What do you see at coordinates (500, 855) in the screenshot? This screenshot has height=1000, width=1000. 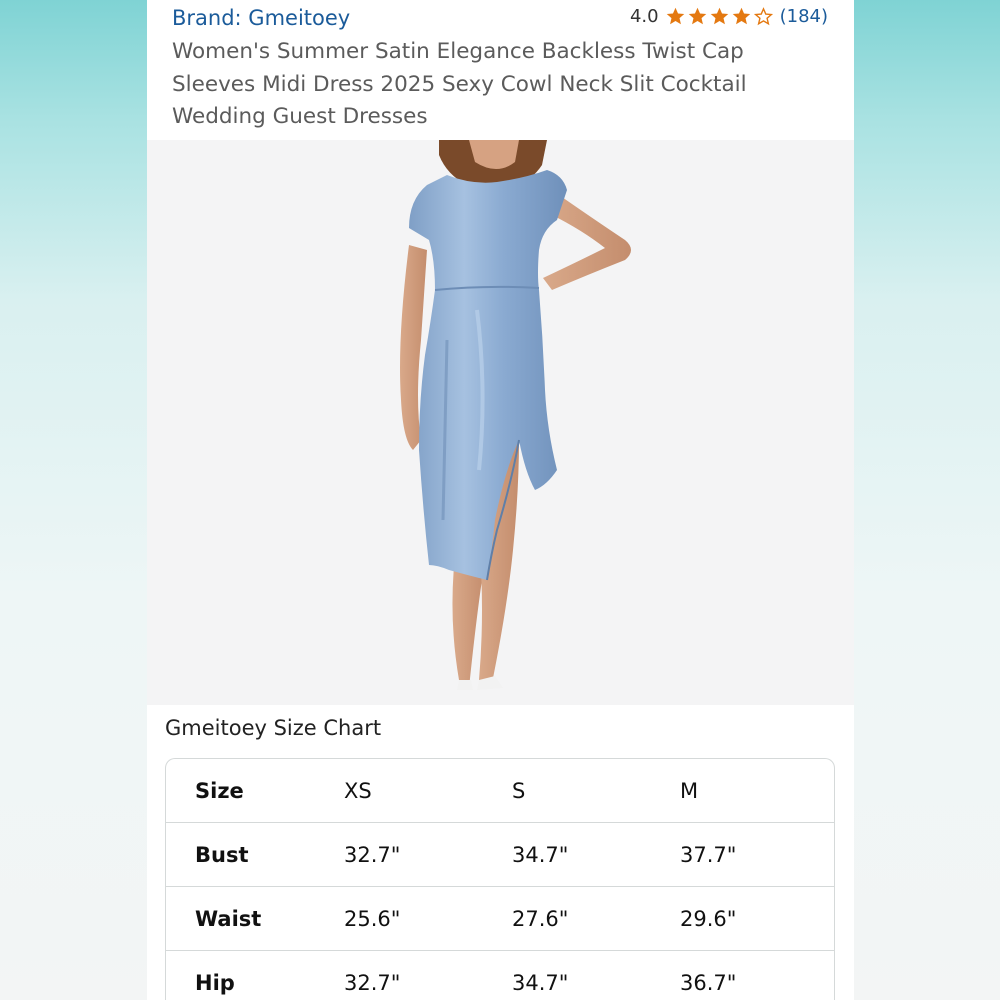 I see `table-row: Bust 32.7" 34.7" 37.7"` at bounding box center [500, 855].